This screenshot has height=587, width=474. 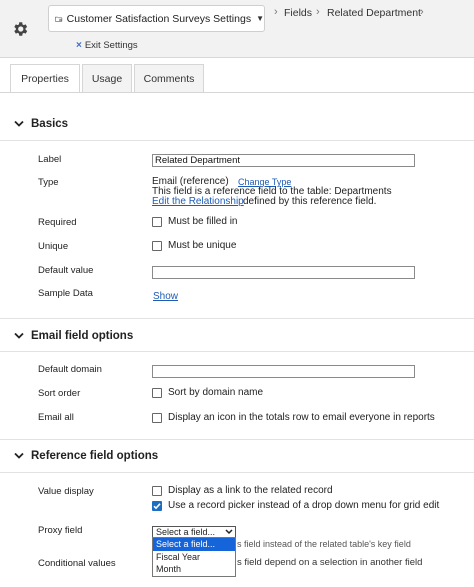 I want to click on exit-settings-label: Exit Settings, so click(x=111, y=45).